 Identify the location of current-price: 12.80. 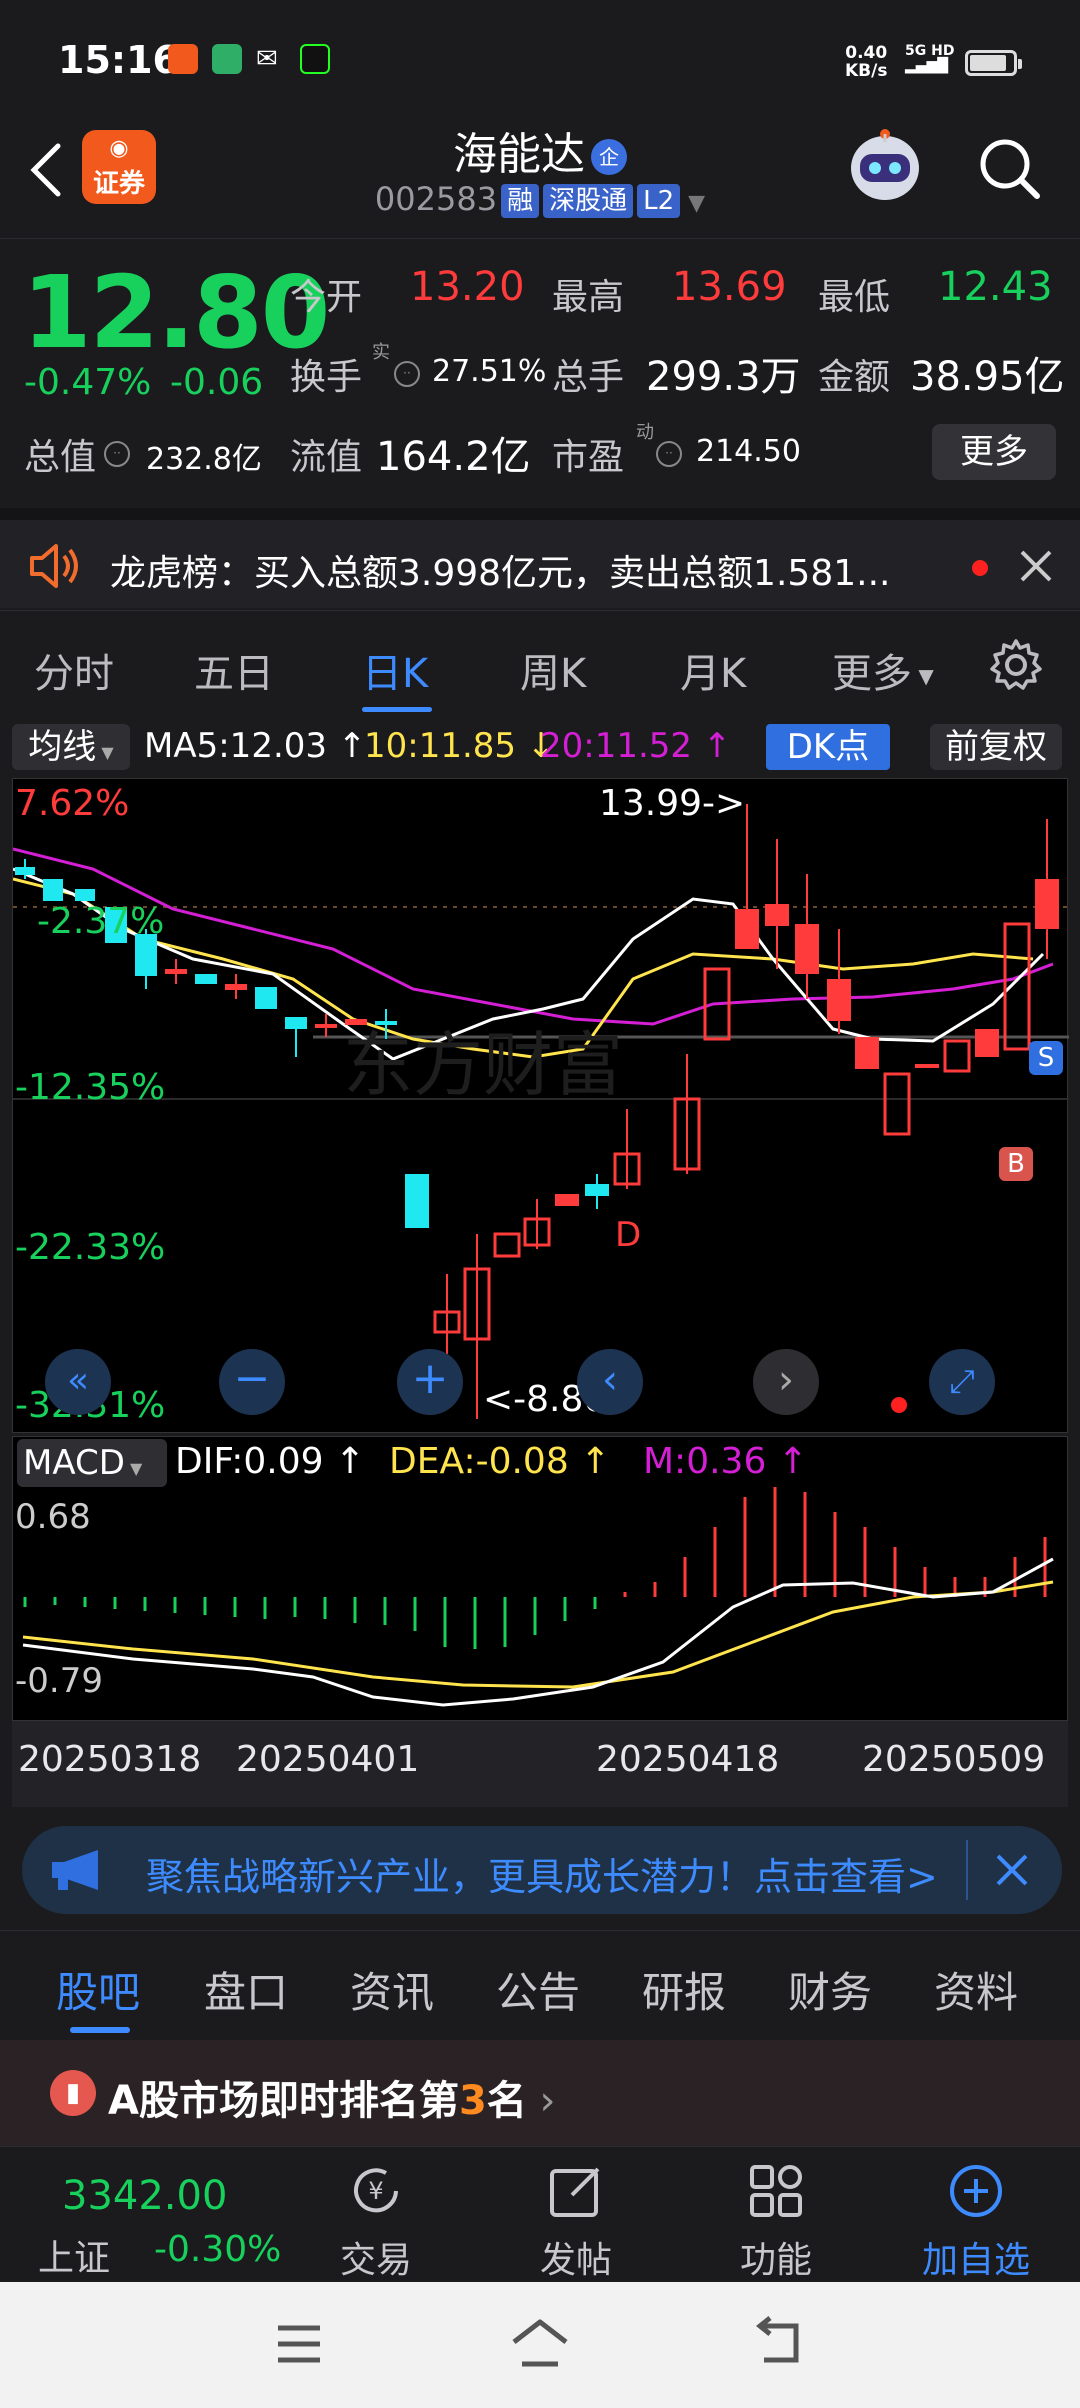
(176, 312).